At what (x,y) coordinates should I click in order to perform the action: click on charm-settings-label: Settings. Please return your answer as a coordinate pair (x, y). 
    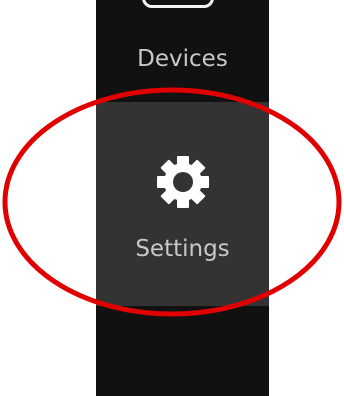
    Looking at the image, I should click on (182, 249).